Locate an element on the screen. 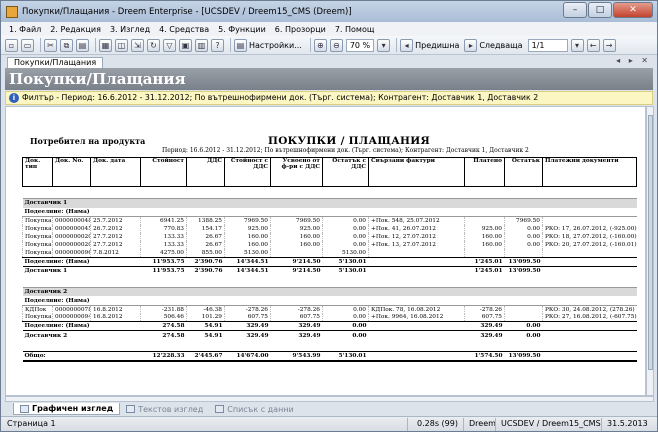 This screenshot has height=432, width=658. copy-icon: ⧉ is located at coordinates (66, 45).